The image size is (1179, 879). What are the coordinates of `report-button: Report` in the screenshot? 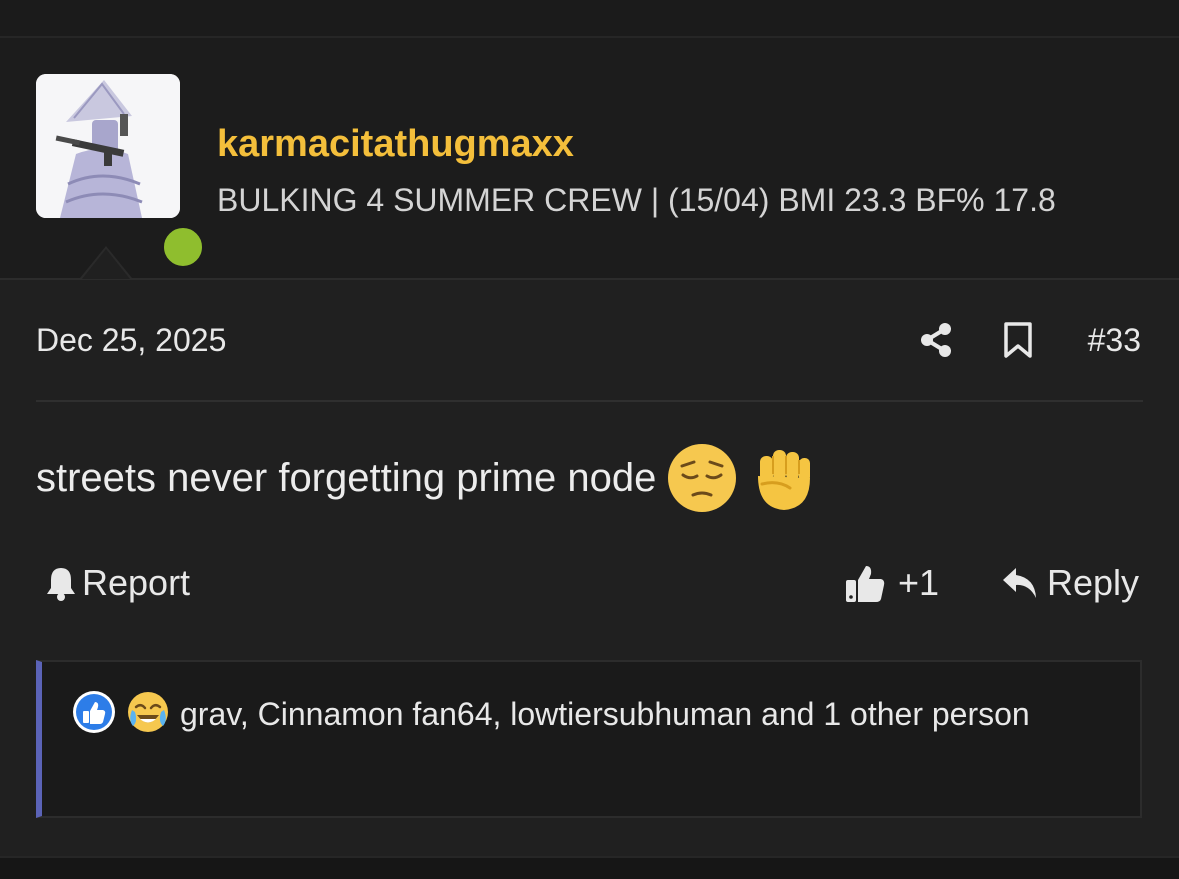 It's located at (117, 583).